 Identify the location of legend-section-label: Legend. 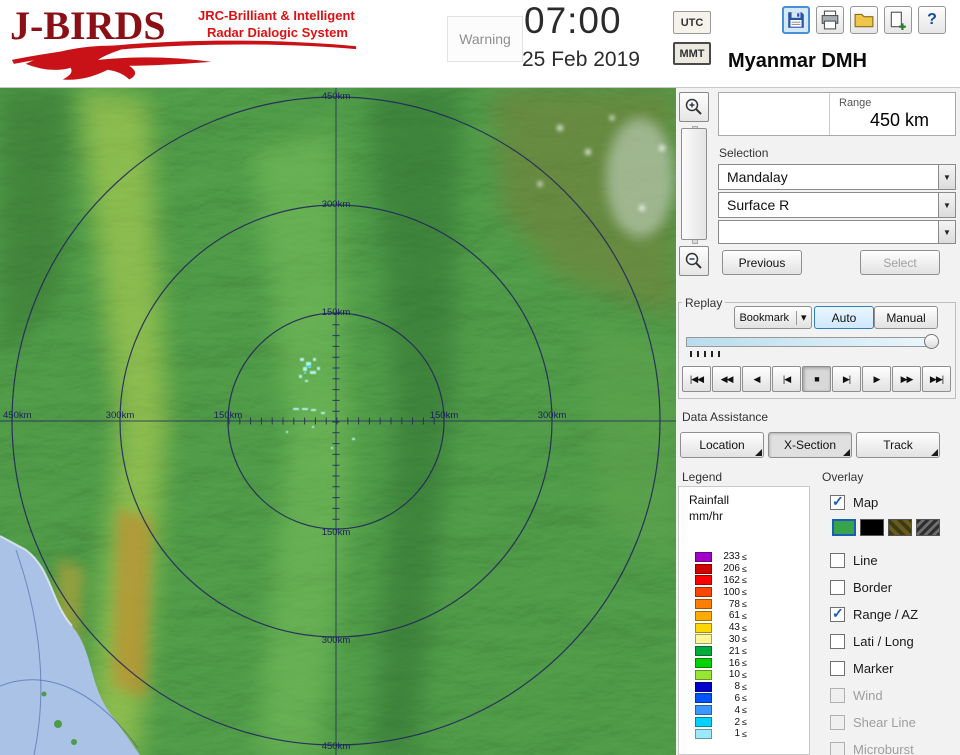
(702, 477).